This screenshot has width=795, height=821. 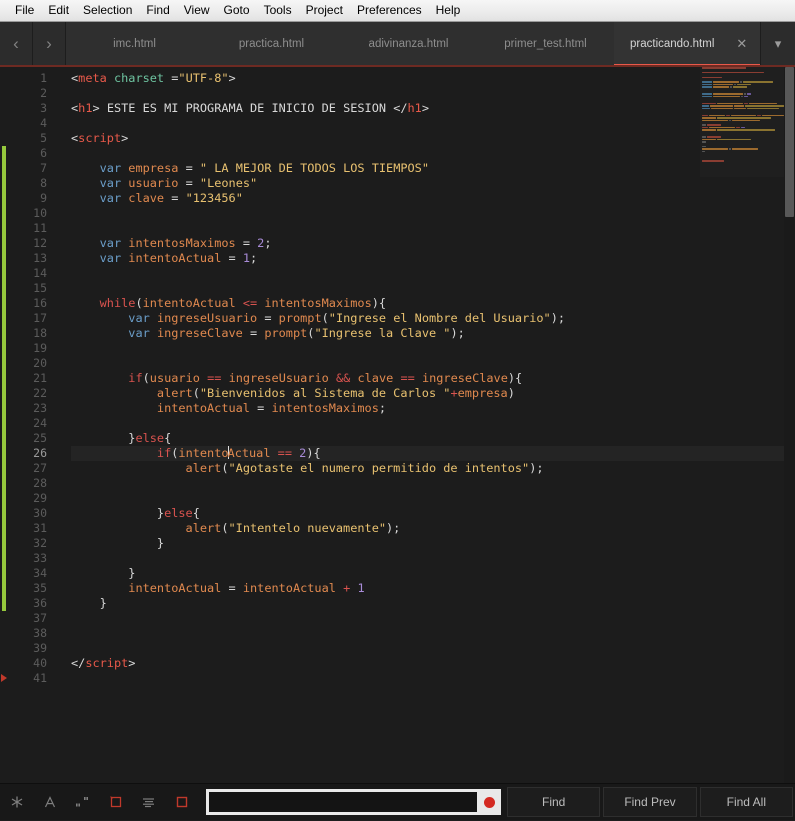 I want to click on menu-selection: Selection, so click(x=107, y=10).